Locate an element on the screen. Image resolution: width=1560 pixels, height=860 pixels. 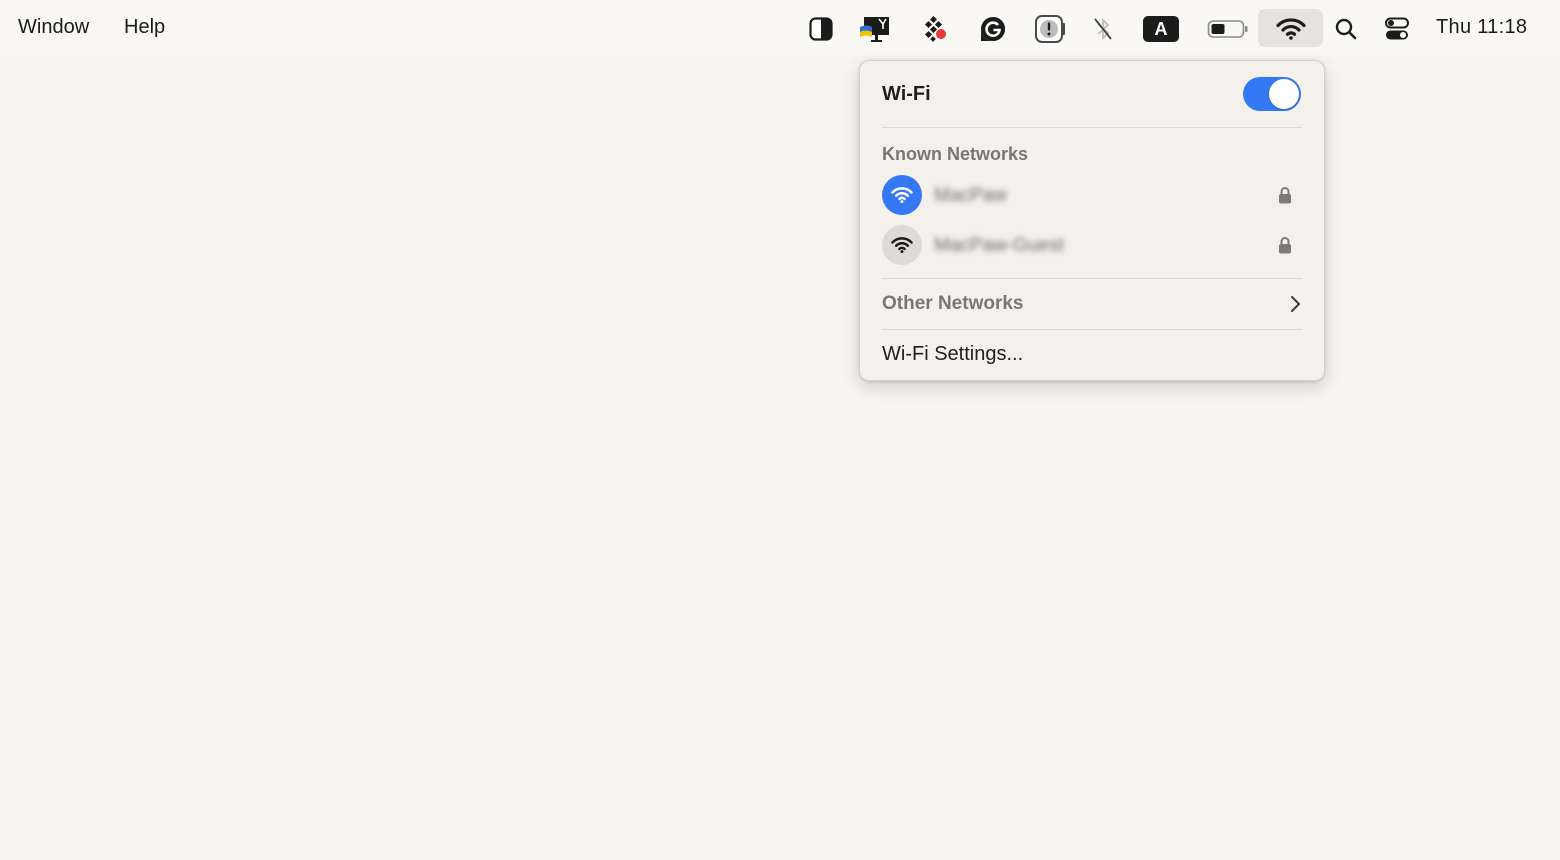
keyboard-input-a-icon: A is located at coordinates (1161, 29).